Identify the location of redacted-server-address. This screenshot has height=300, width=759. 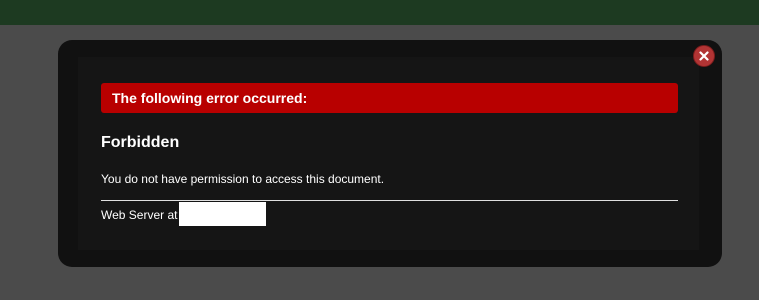
(222, 214).